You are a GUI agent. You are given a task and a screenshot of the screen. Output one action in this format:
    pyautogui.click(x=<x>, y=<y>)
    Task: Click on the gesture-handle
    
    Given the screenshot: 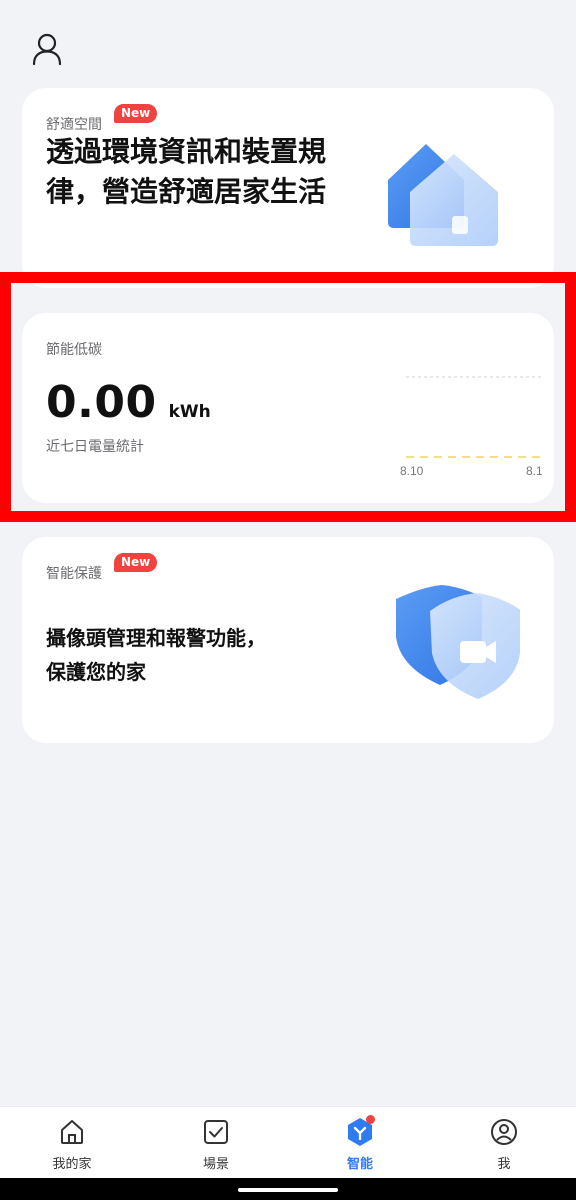 What is the action you would take?
    pyautogui.click(x=288, y=1190)
    